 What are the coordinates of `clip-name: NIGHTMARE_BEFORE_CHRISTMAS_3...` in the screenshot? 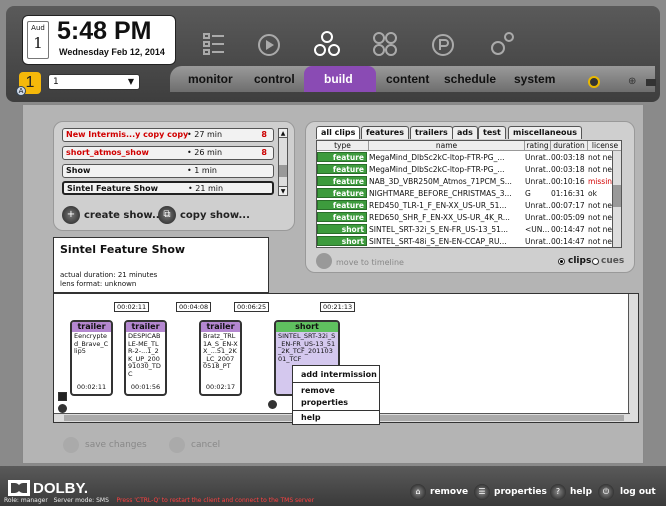 It's located at (440, 193).